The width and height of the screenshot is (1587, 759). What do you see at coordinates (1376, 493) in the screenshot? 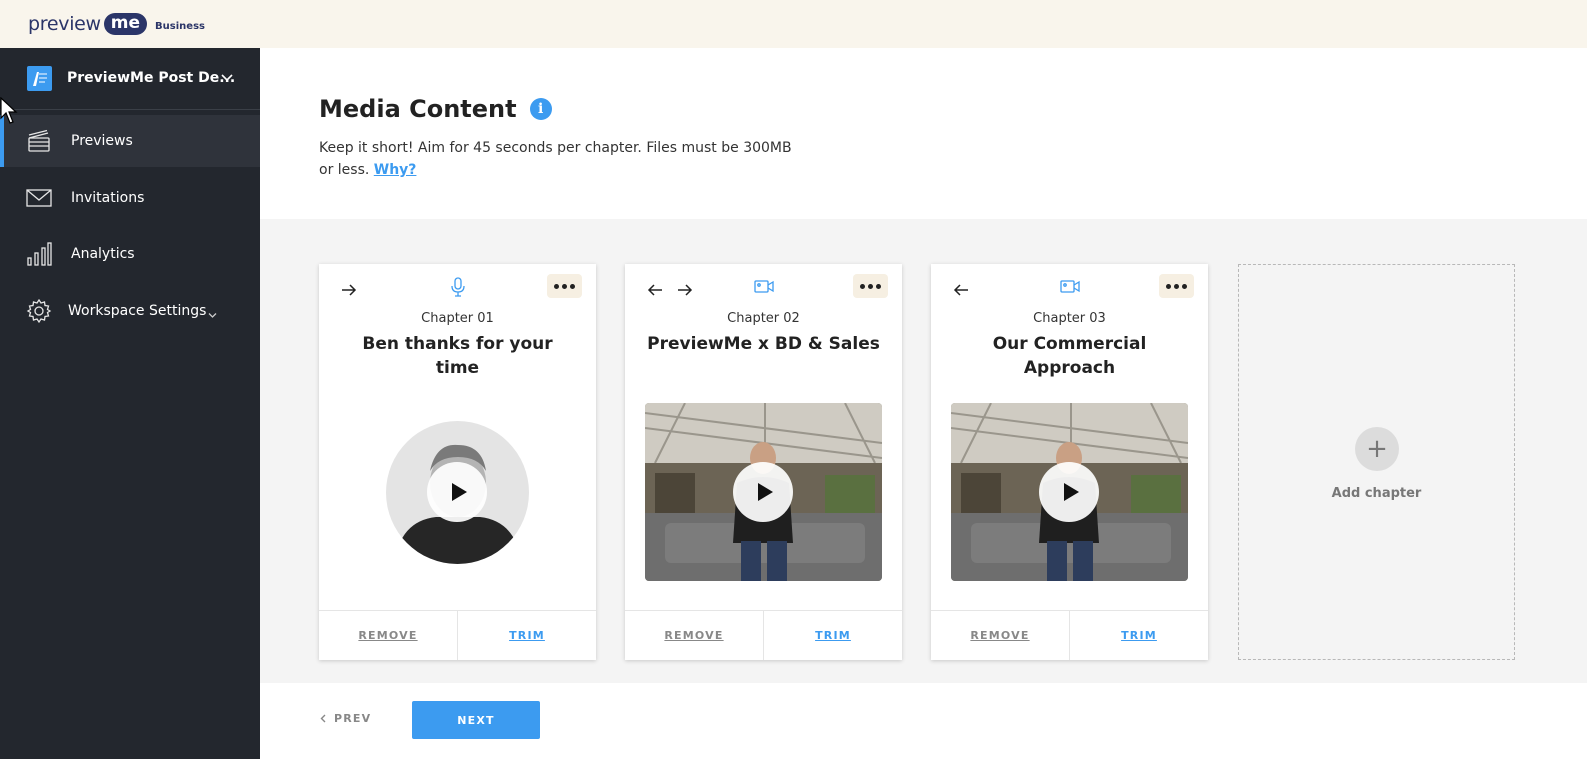
I see `add-chapter-label: Add chapter` at bounding box center [1376, 493].